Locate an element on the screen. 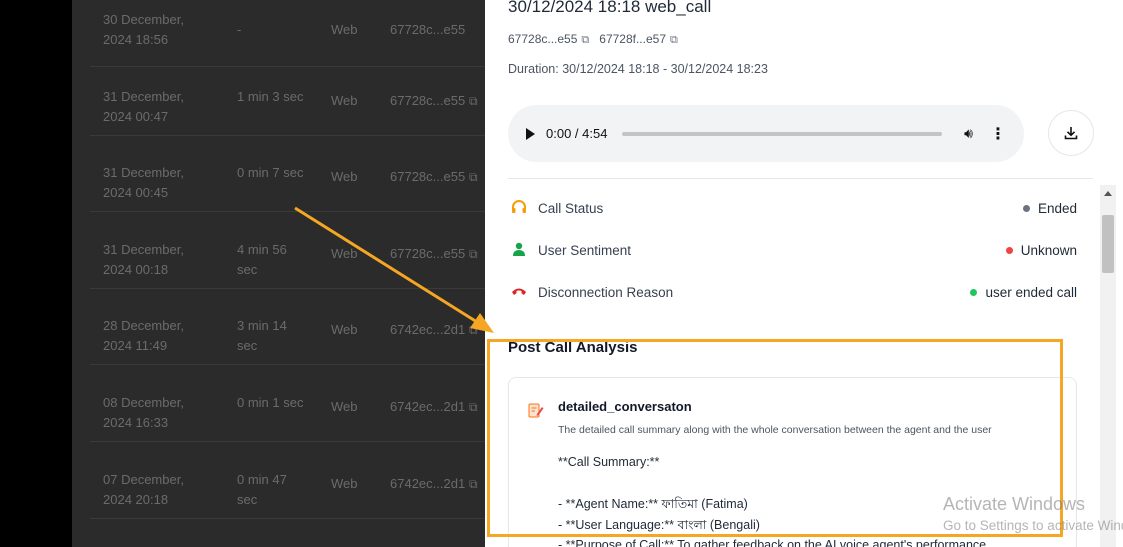 The height and width of the screenshot is (547, 1123). watermark-title: Activate Windows is located at coordinates (1014, 504).